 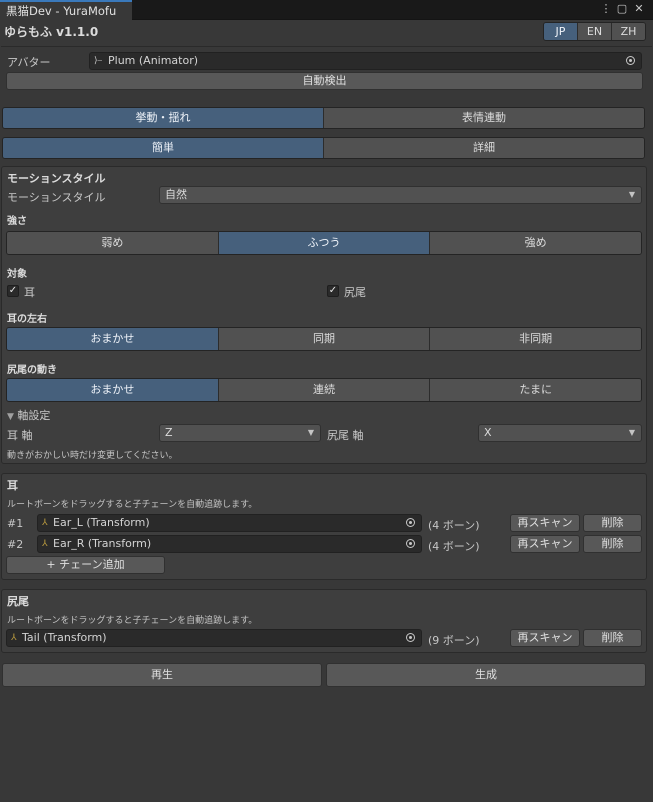 What do you see at coordinates (162, 675) in the screenshot?
I see `play-button: 再生` at bounding box center [162, 675].